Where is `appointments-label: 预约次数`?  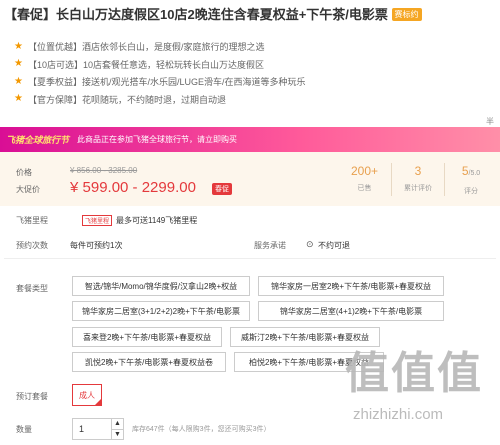
appointments-label: 预约次数 is located at coordinates (32, 245).